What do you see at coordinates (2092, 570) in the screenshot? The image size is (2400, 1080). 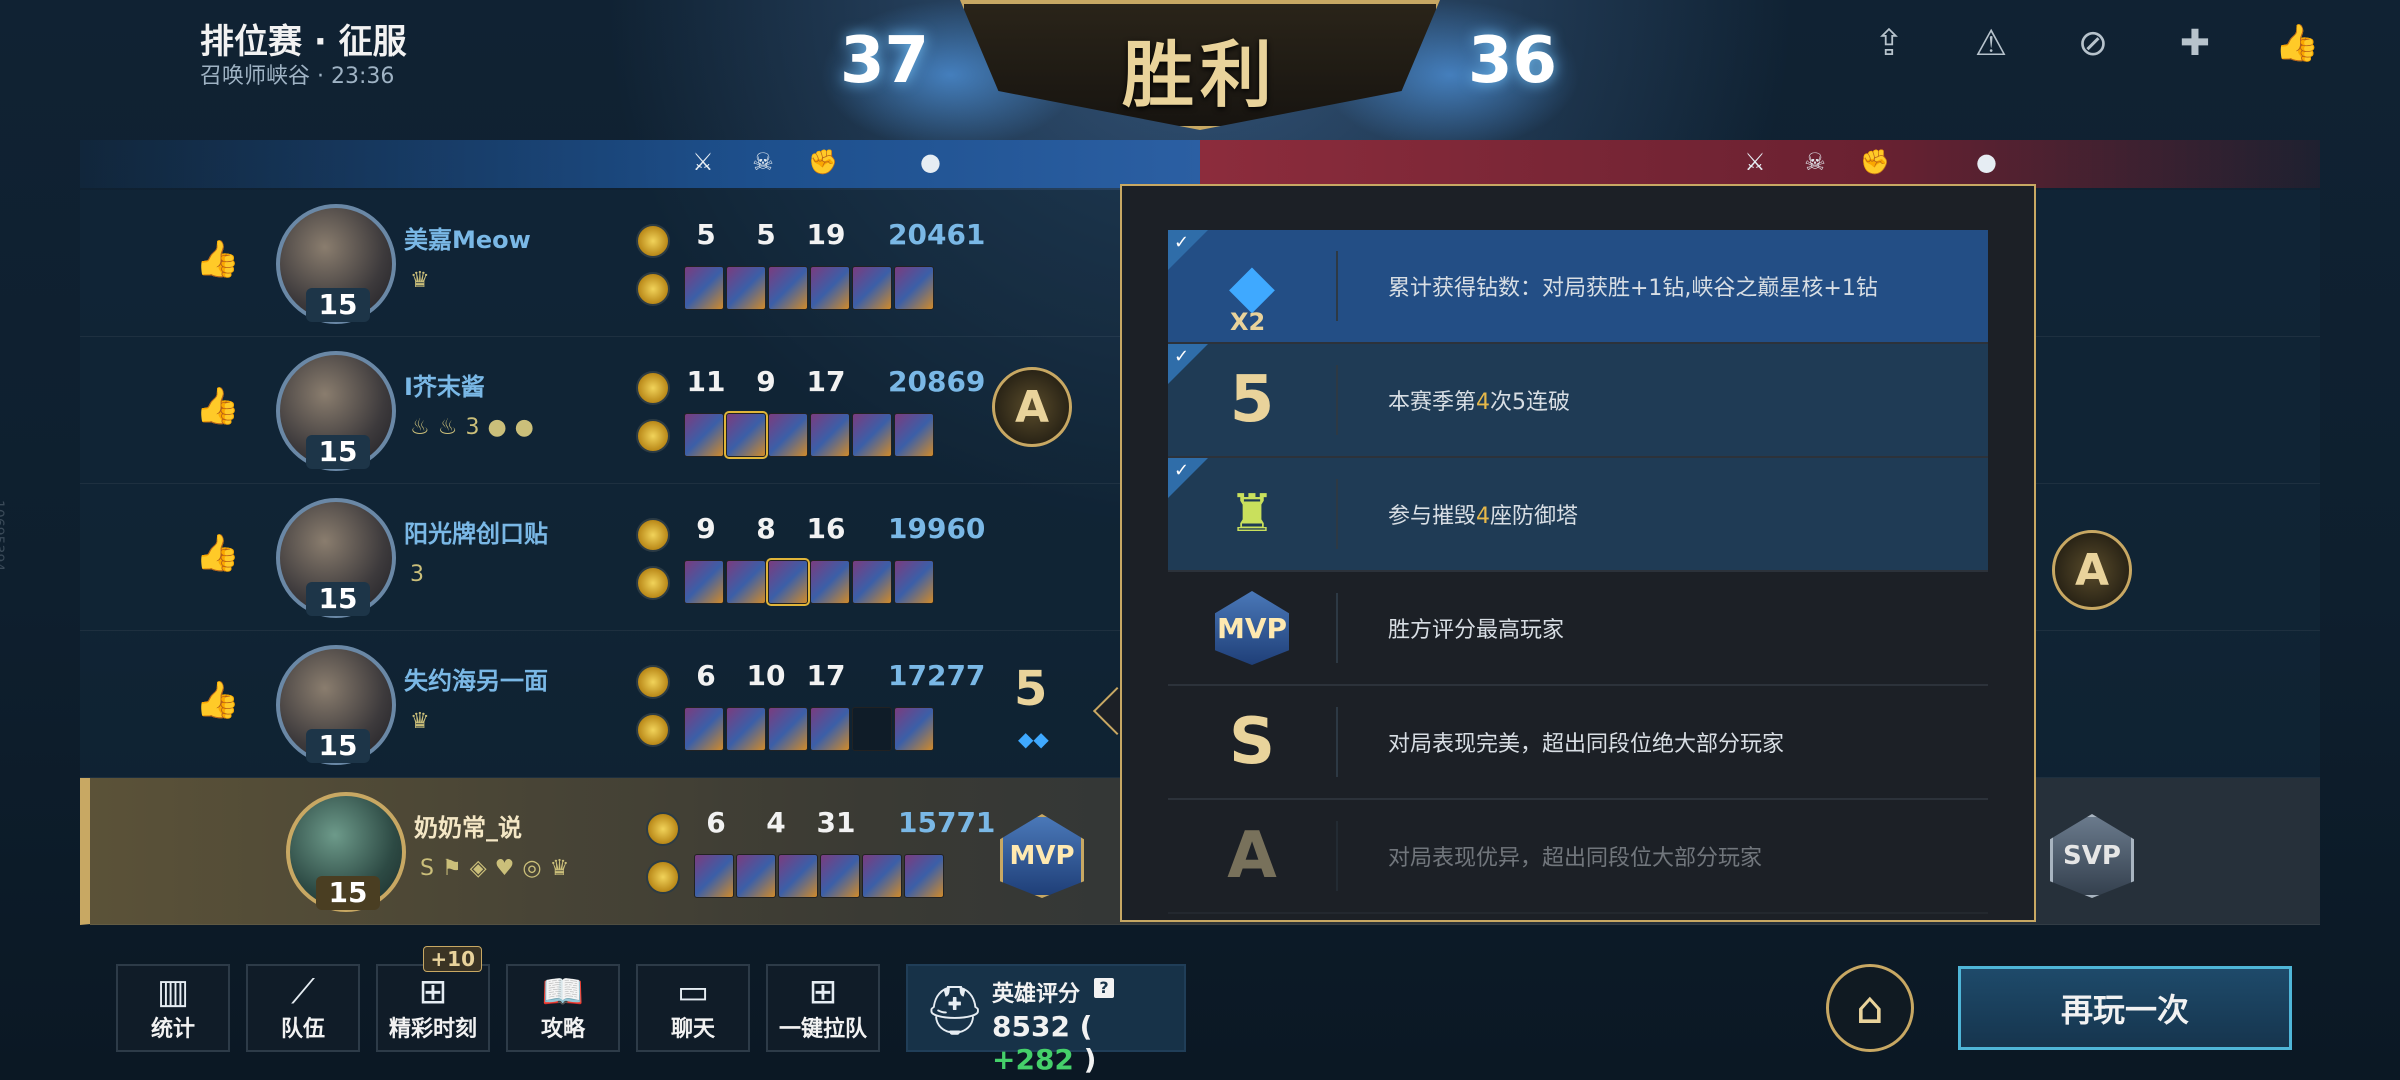 I see `red-a-rank-medal: A` at bounding box center [2092, 570].